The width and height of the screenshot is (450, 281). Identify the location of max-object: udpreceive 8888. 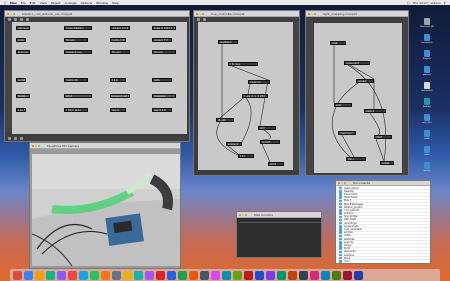
(23, 28).